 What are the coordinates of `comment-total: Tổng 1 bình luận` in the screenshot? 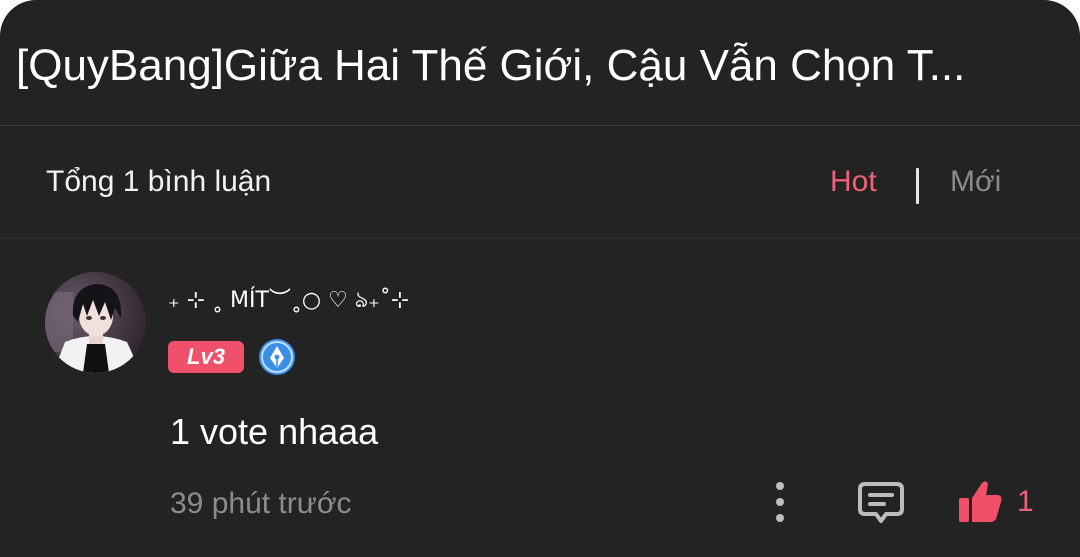 It's located at (159, 181).